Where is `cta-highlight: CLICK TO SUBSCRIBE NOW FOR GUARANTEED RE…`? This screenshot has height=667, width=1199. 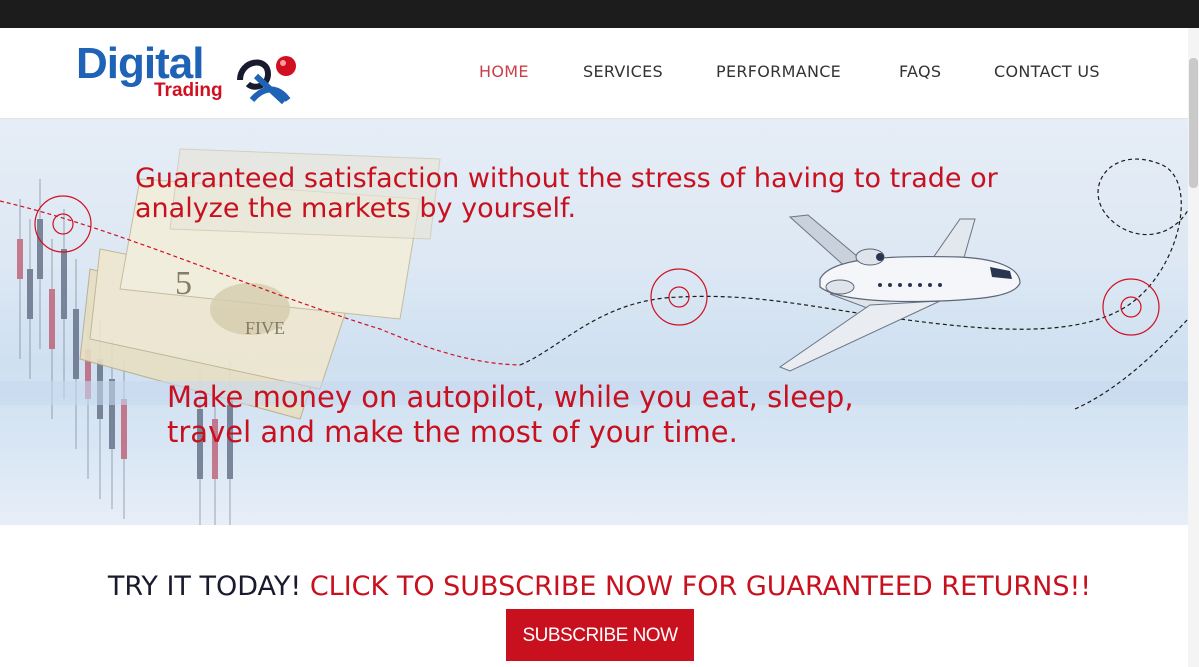 cta-highlight: CLICK TO SUBSCRIBE NOW FOR GUARANTEED RE… is located at coordinates (700, 586).